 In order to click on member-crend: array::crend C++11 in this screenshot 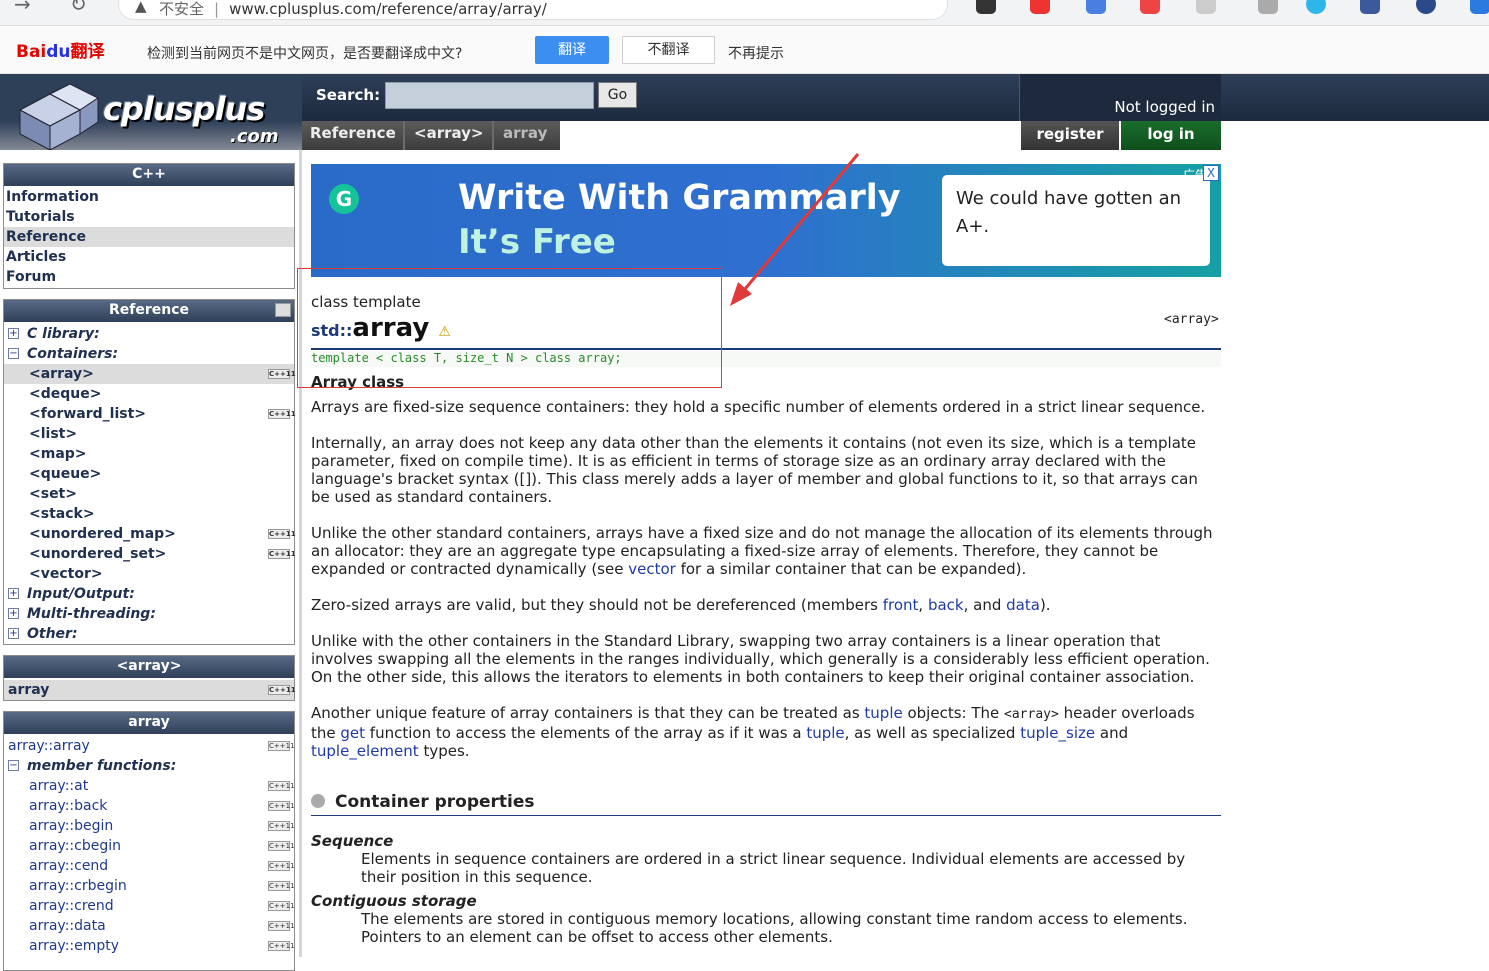, I will do `click(149, 906)`.